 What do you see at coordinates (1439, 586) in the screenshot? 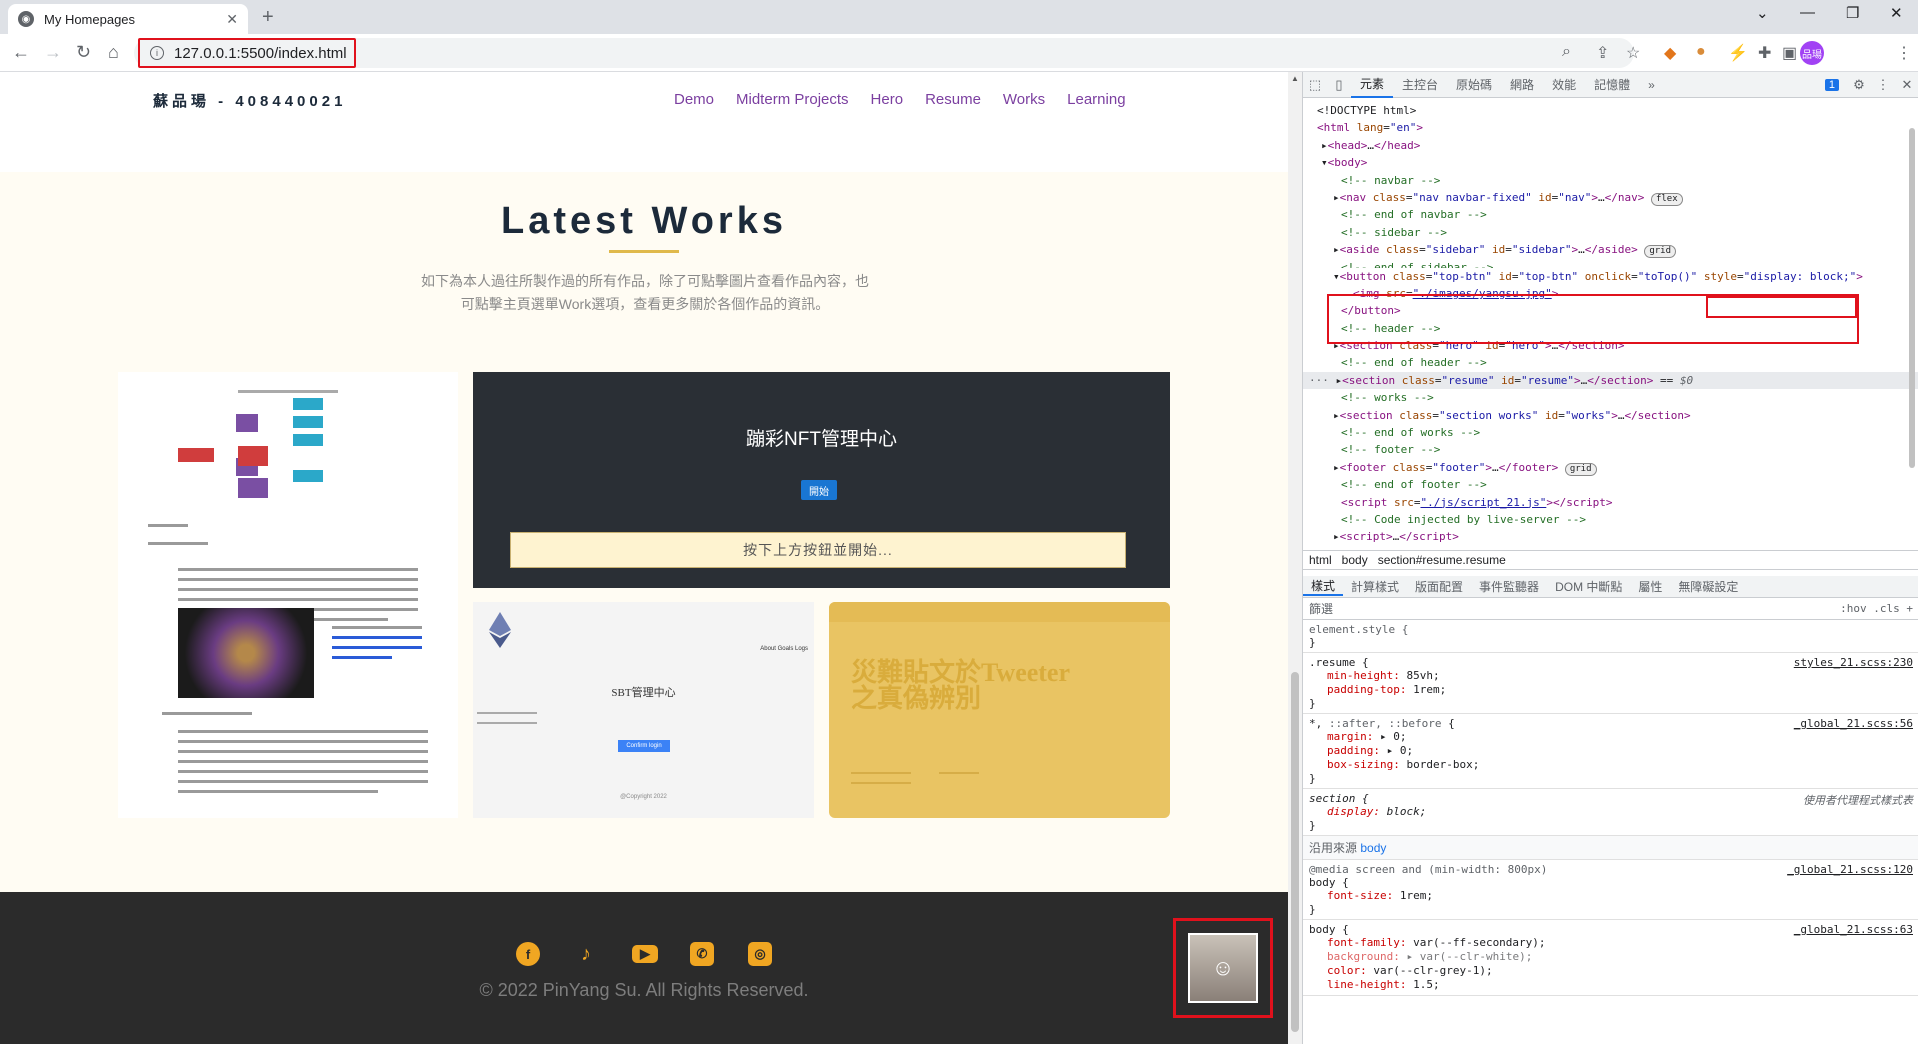
I see `tab-layout: 版面配置` at bounding box center [1439, 586].